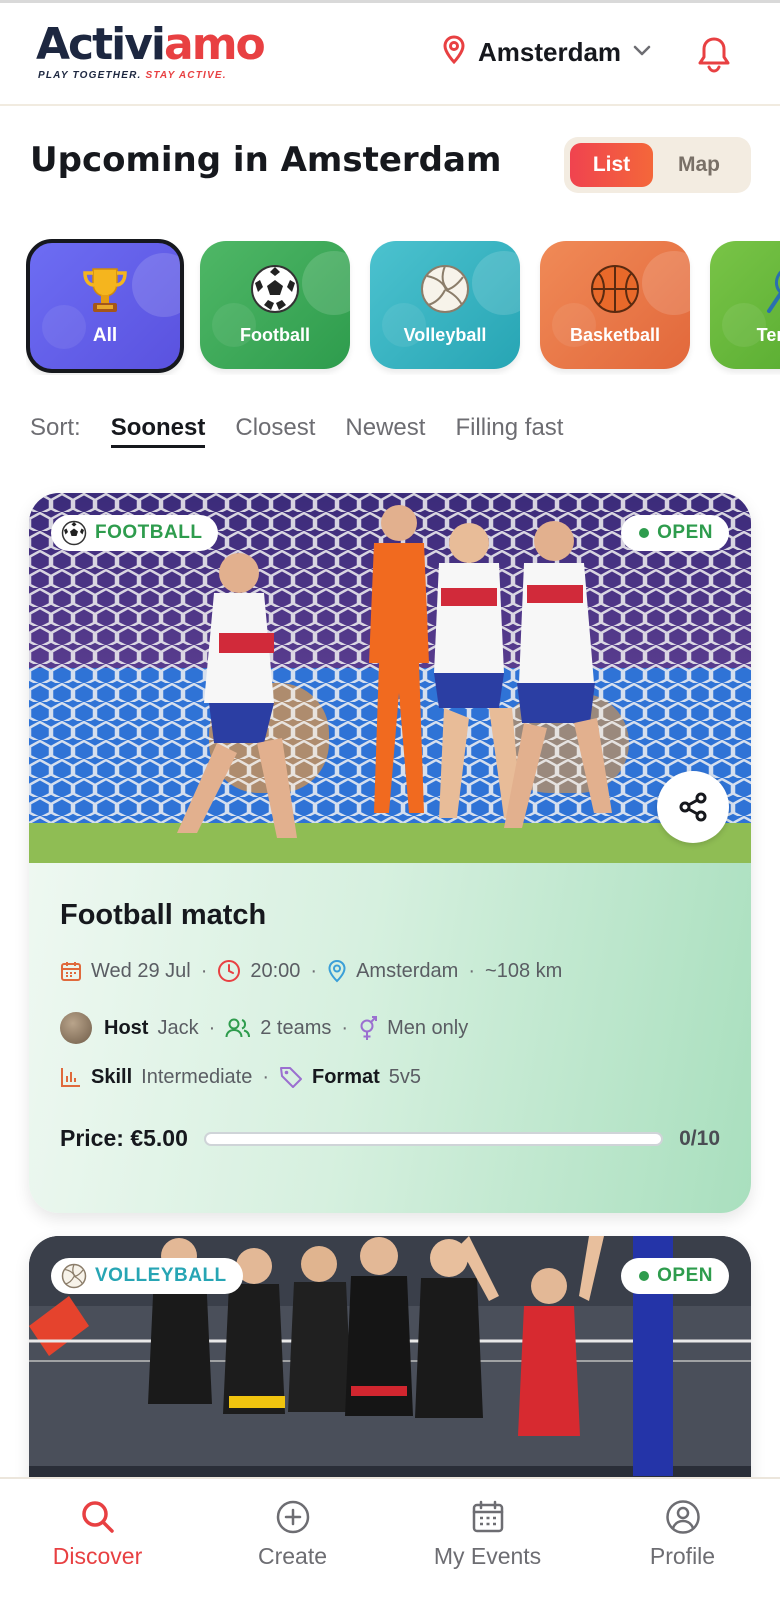  What do you see at coordinates (524, 970) in the screenshot?
I see `event-distance: ~108 km` at bounding box center [524, 970].